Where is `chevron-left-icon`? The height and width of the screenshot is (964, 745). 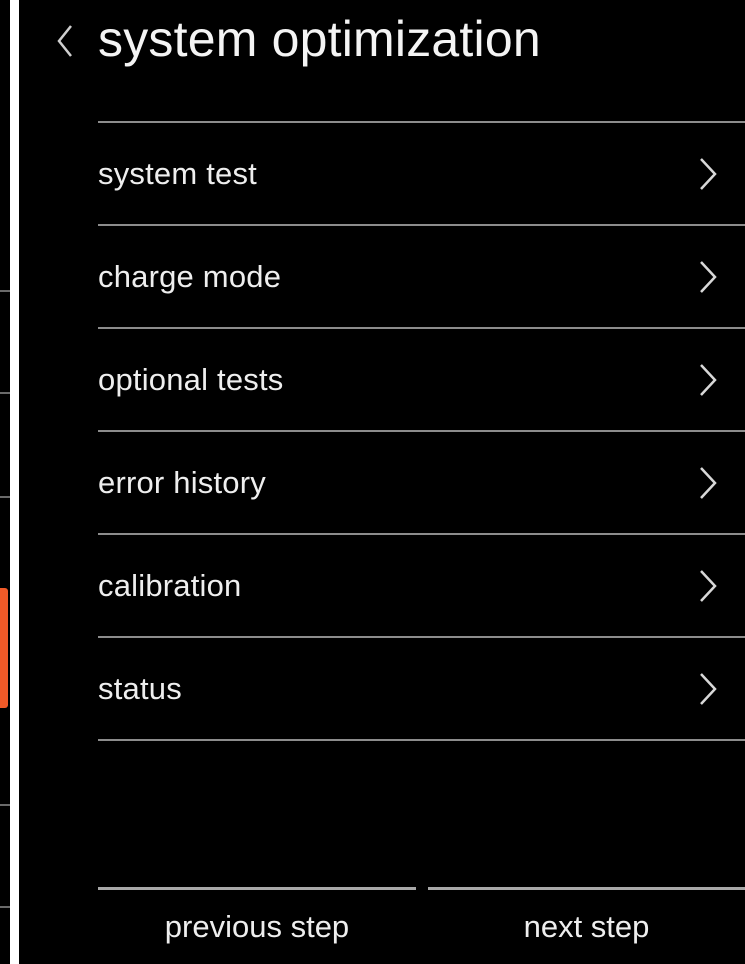 chevron-left-icon is located at coordinates (64, 41).